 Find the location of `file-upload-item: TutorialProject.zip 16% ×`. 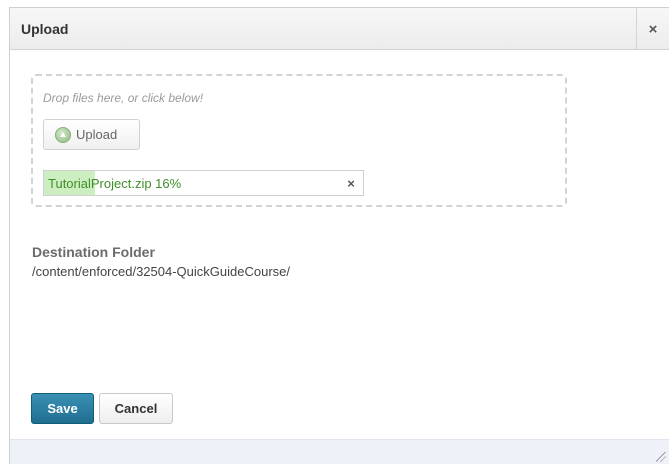

file-upload-item: TutorialProject.zip 16% × is located at coordinates (203, 183).